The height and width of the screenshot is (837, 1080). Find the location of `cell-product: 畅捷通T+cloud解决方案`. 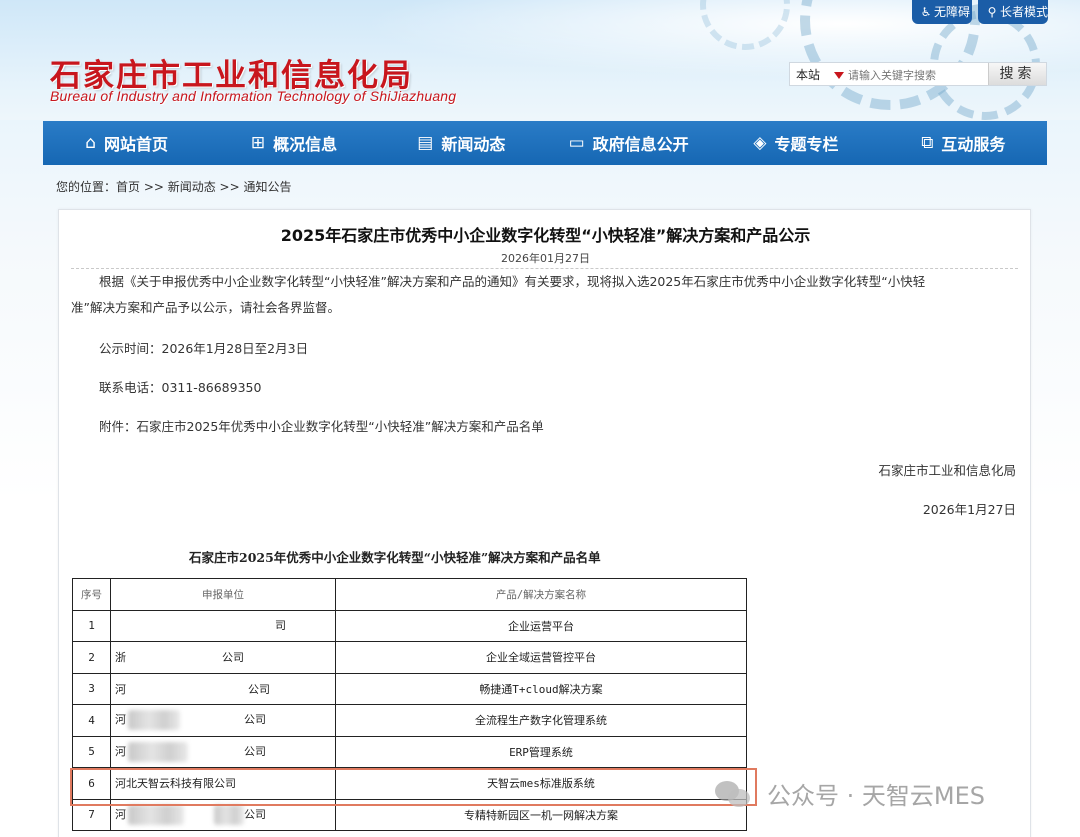

cell-product: 畅捷通T+cloud解决方案 is located at coordinates (541, 688).